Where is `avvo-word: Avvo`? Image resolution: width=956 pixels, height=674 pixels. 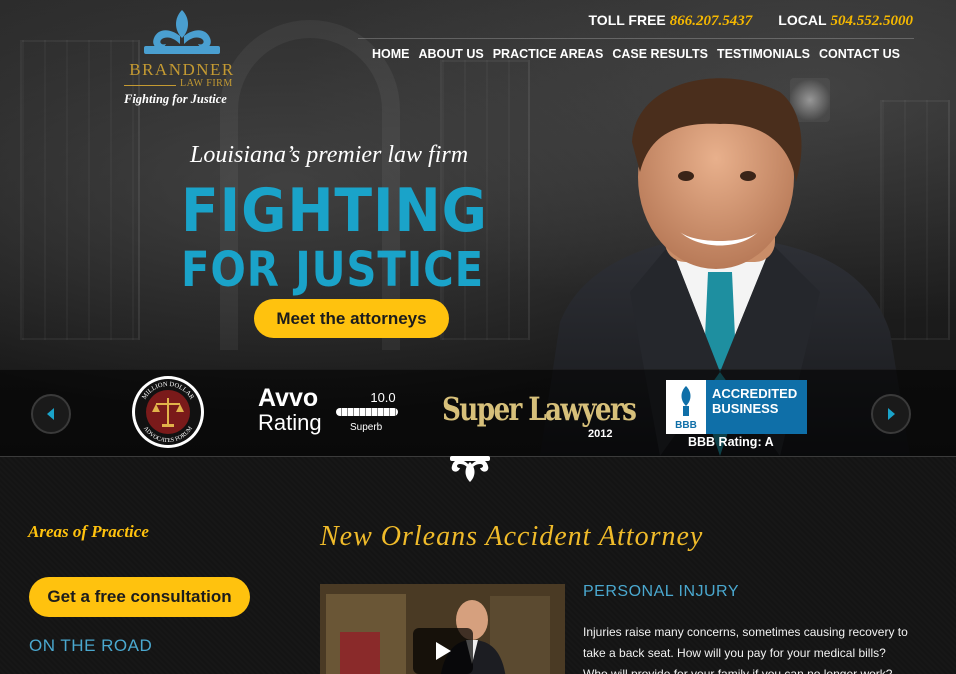 avvo-word: Avvo is located at coordinates (288, 398).